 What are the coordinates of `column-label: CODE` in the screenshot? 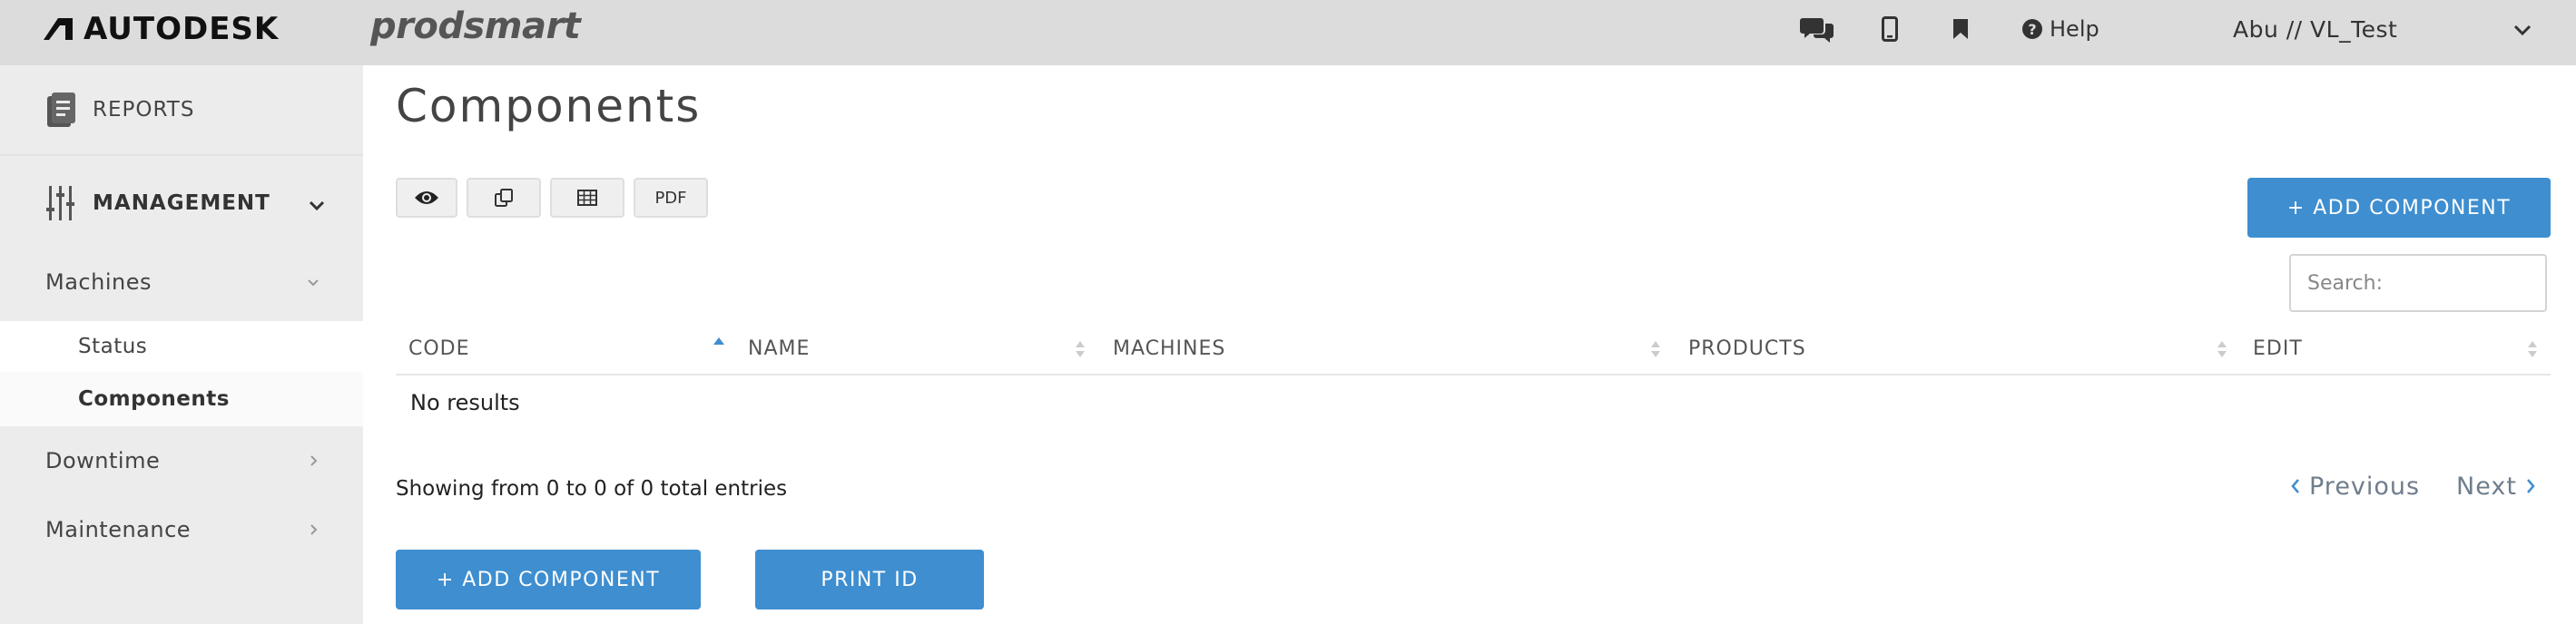 It's located at (439, 348).